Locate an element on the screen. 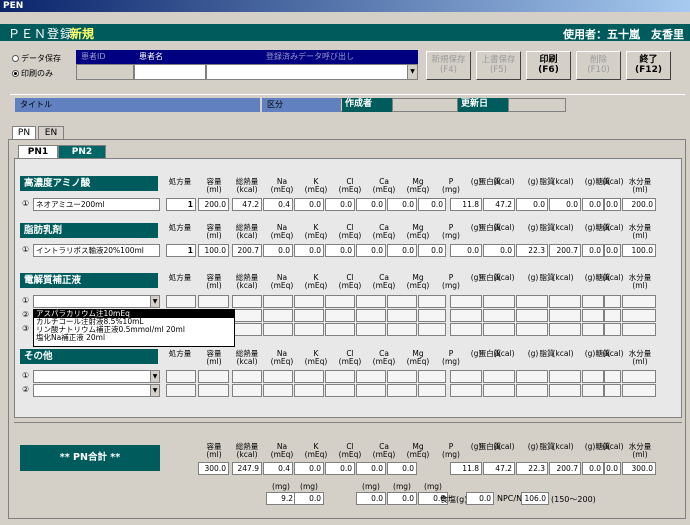 This screenshot has width=690, height=525. fat-k-cell: 0.0 is located at coordinates (309, 250).